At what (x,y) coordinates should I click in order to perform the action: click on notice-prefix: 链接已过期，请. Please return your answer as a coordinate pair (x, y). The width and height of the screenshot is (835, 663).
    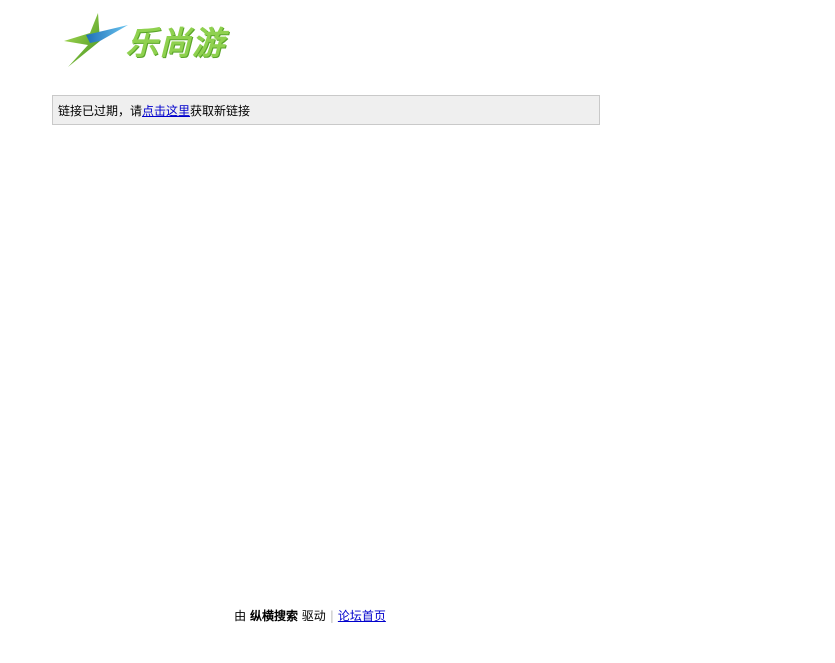
    Looking at the image, I should click on (100, 111).